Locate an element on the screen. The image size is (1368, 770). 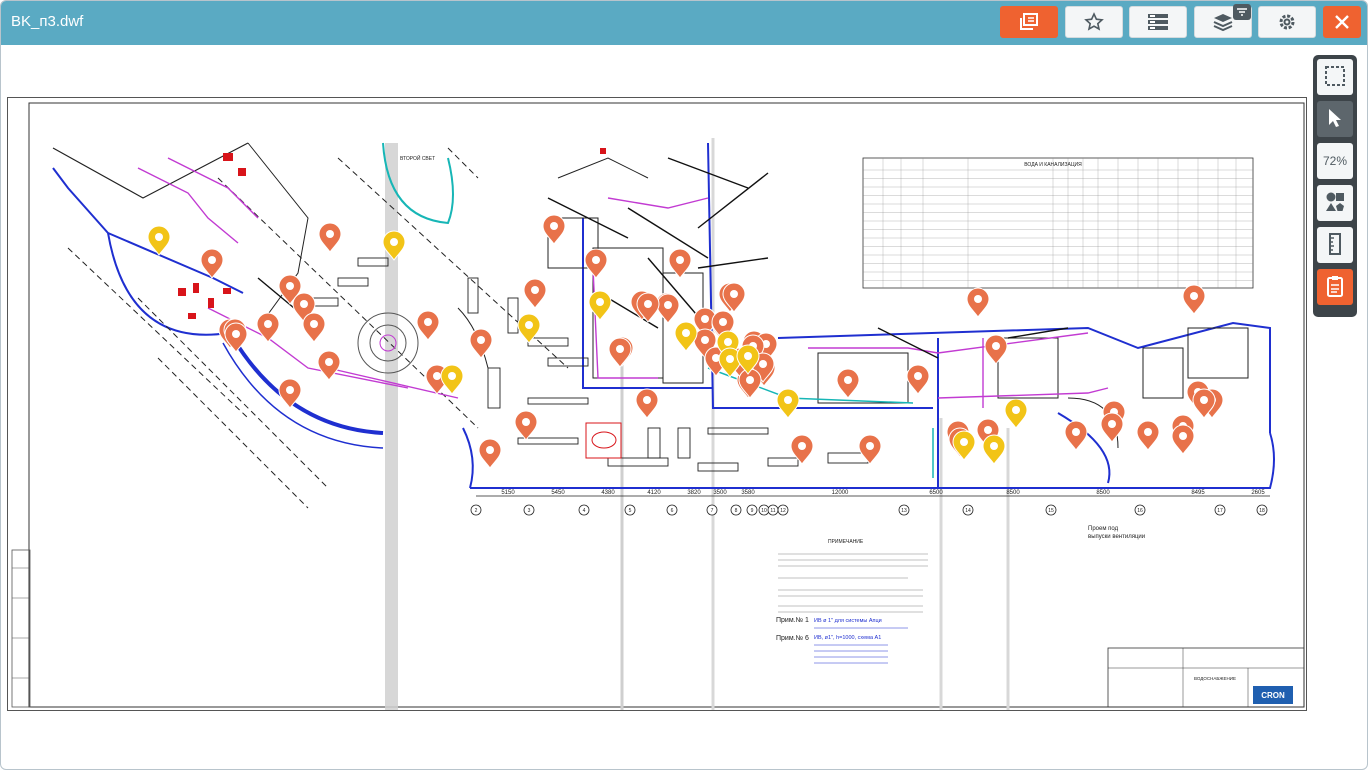
pointer-icon is located at coordinates (1335, 119).